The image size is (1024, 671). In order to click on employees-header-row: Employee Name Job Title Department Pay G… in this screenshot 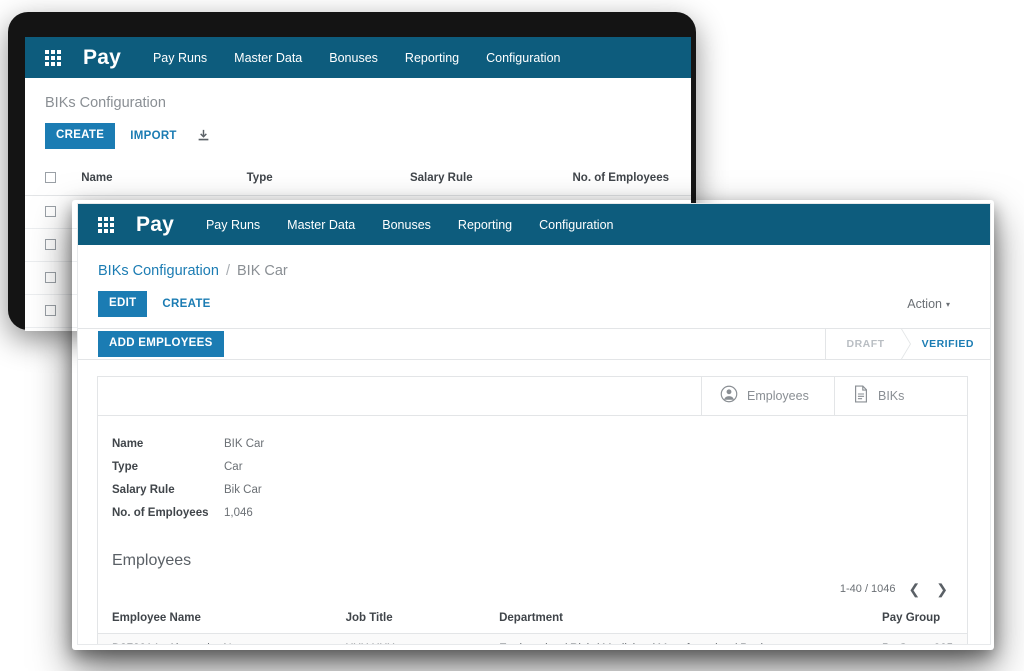, I will do `click(532, 618)`.